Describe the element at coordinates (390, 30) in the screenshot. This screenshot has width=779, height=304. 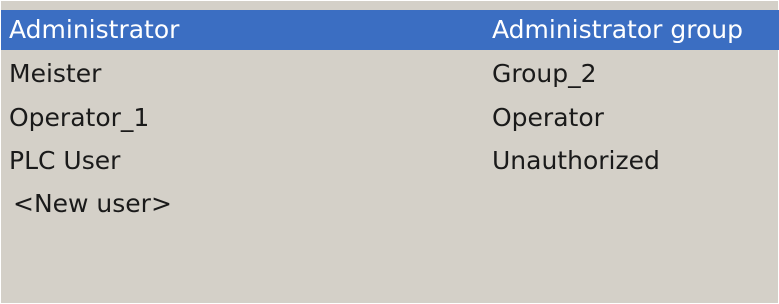
I see `user-row-administrator: Administrator Administrator group` at that location.